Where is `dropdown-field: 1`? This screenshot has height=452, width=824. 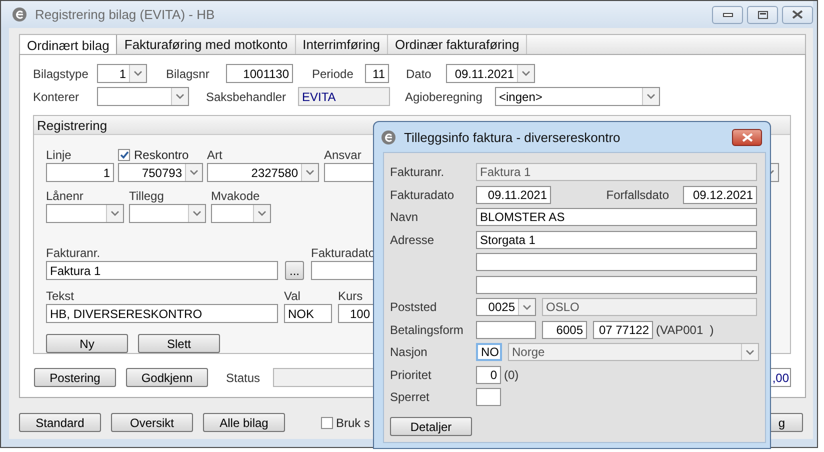 dropdown-field: 1 is located at coordinates (122, 73).